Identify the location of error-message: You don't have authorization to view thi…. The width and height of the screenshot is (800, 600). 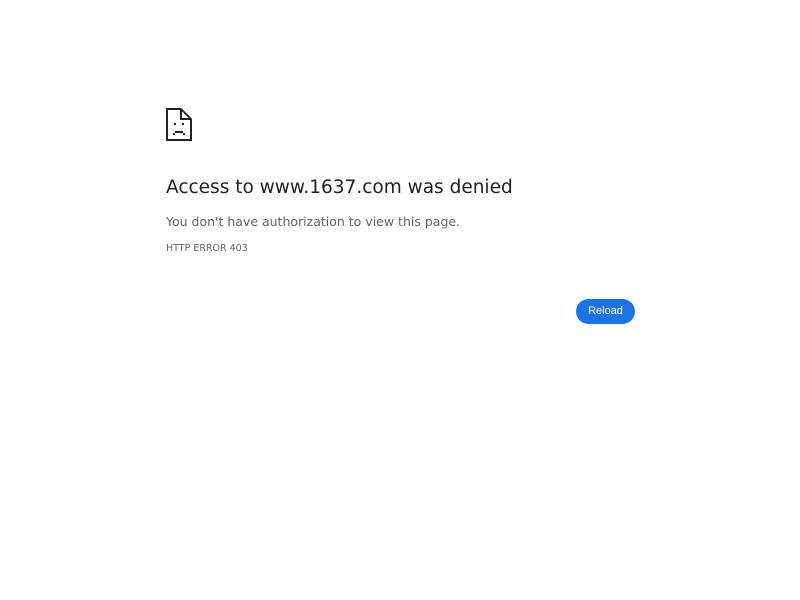
(313, 221).